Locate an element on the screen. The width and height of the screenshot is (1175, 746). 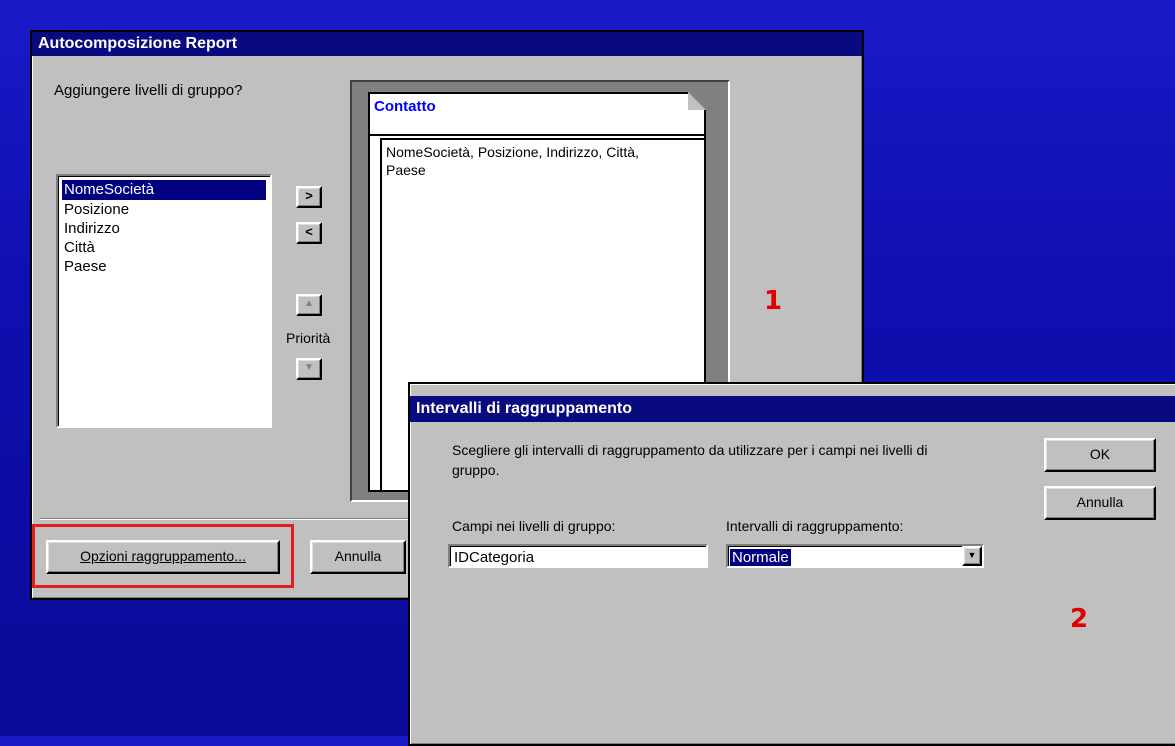
page-fold-corner is located at coordinates (697, 101).